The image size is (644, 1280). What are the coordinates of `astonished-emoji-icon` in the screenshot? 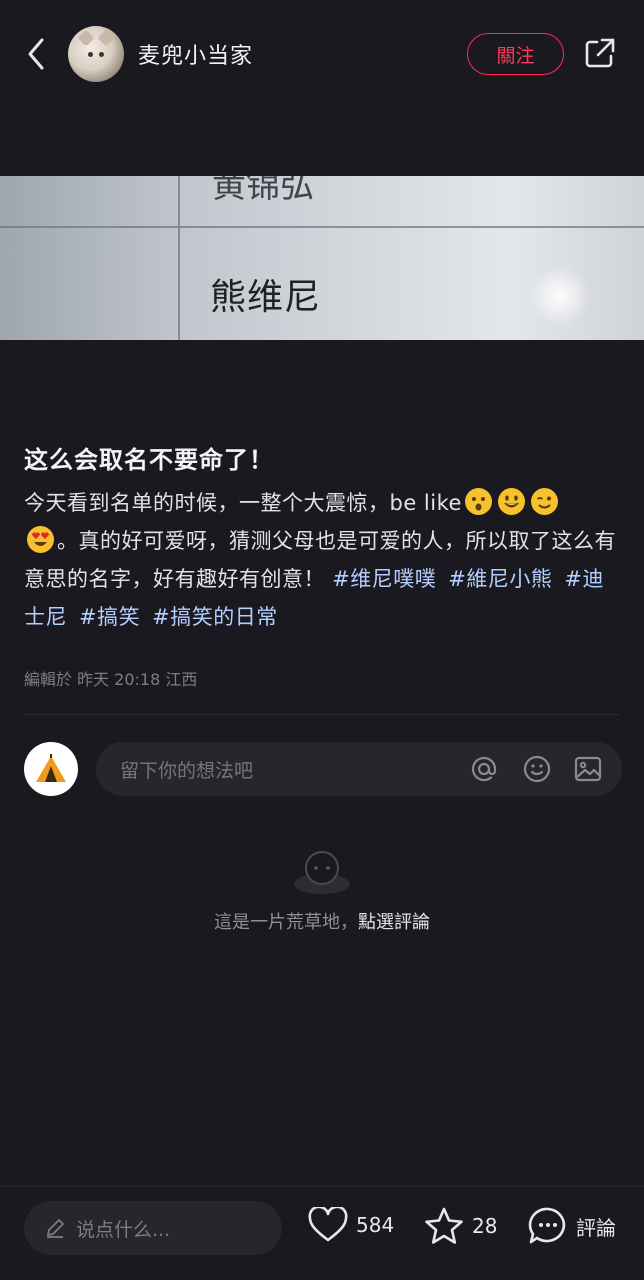 It's located at (478, 501).